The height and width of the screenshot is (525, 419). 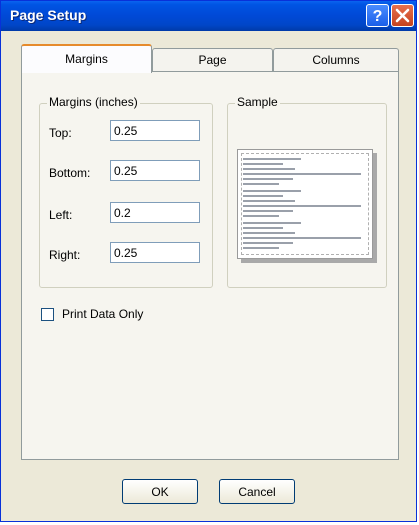 What do you see at coordinates (93, 102) in the screenshot?
I see `margins-group-title: Margins (inches)` at bounding box center [93, 102].